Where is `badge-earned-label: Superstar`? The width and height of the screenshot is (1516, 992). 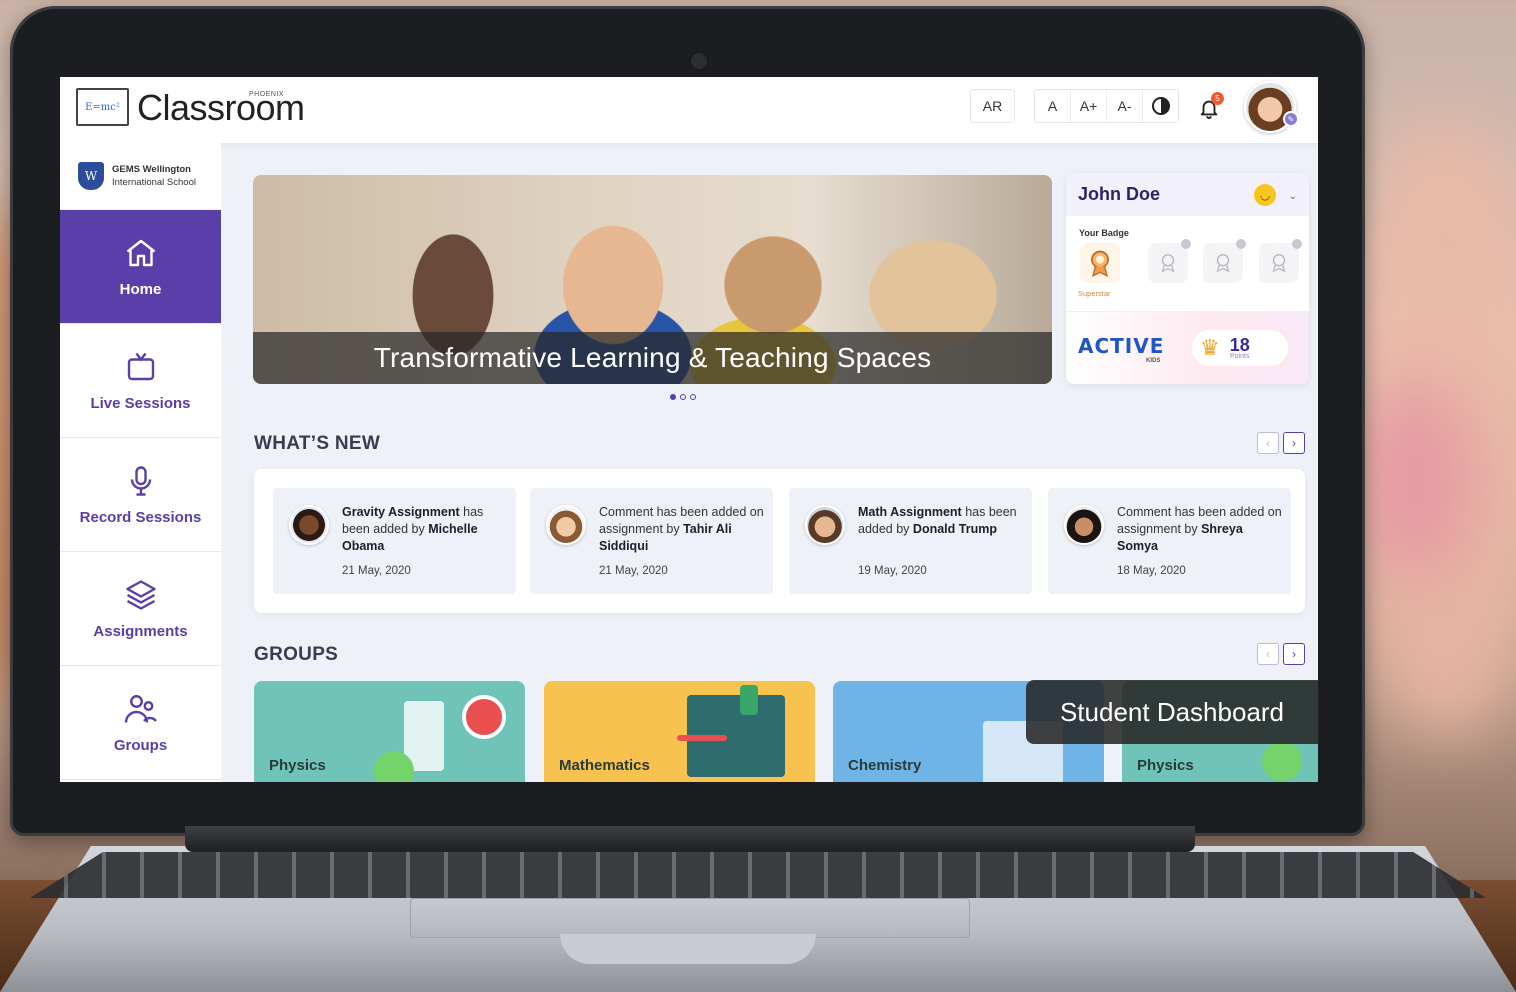
badge-earned-label: Superstar is located at coordinates (1094, 293).